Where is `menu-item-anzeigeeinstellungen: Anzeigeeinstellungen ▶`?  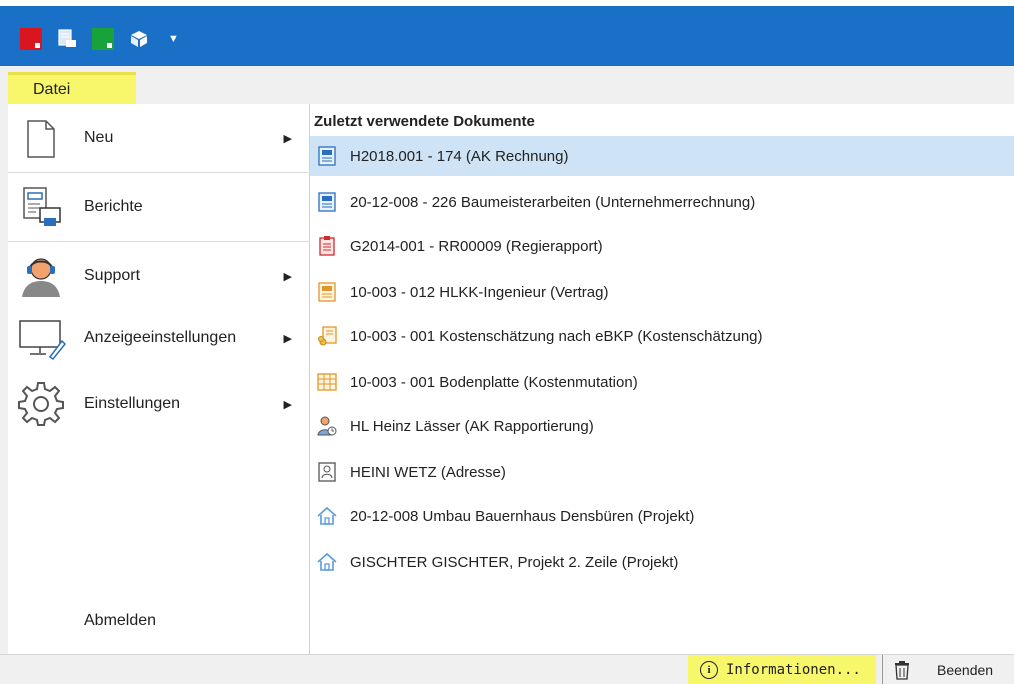
menu-item-anzeigeeinstellungen: Anzeigeeinstellungen ▶ is located at coordinates (159, 338).